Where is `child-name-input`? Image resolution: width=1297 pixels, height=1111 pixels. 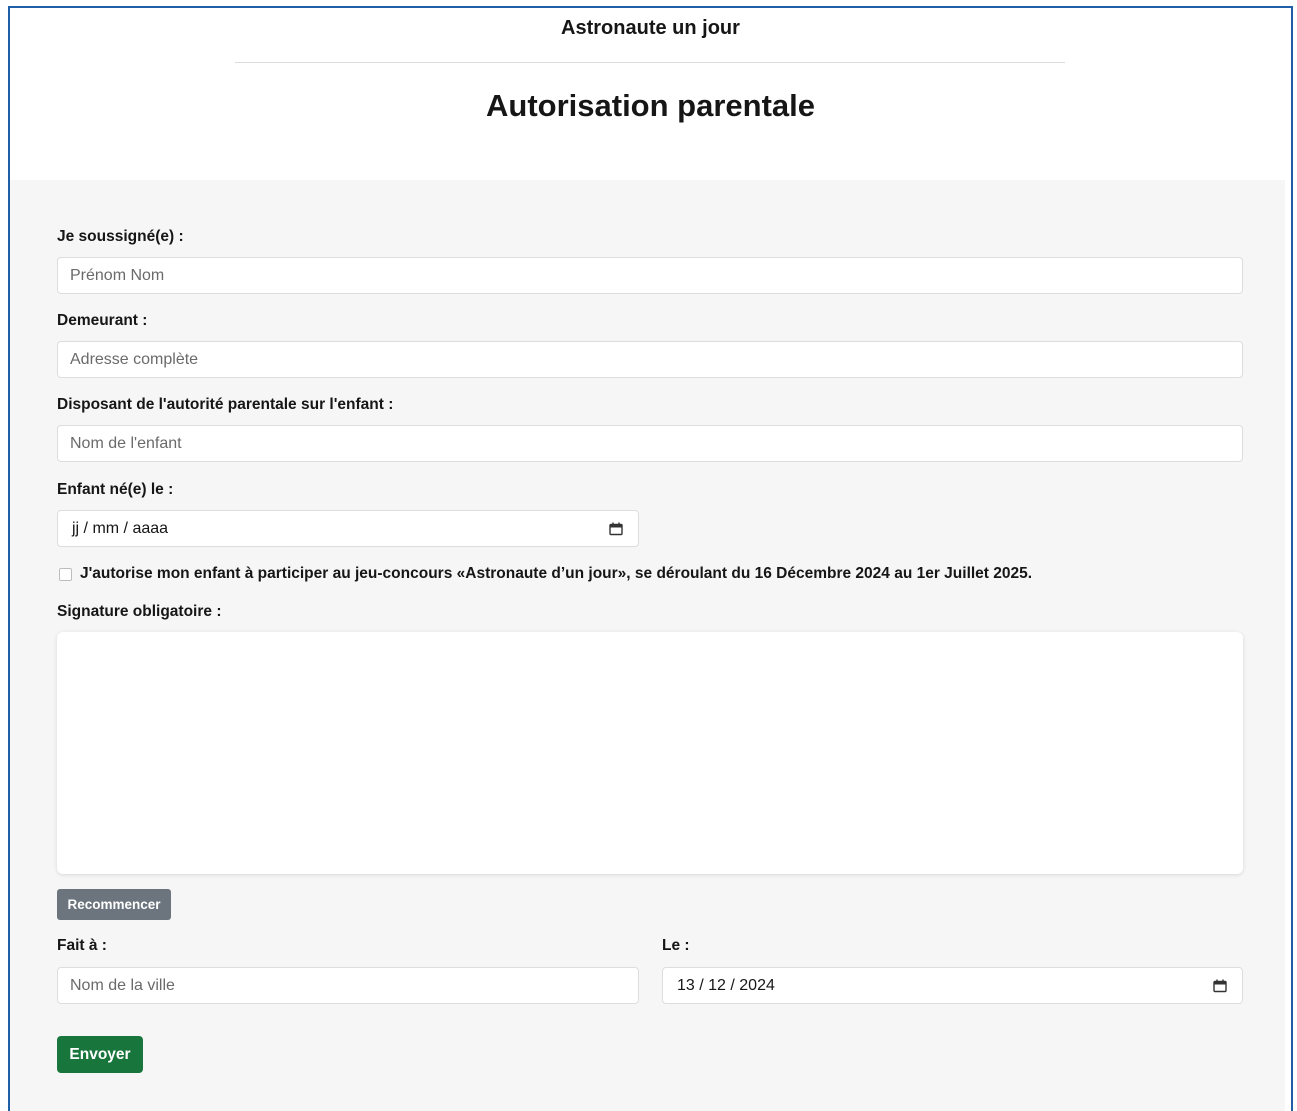
child-name-input is located at coordinates (650, 443).